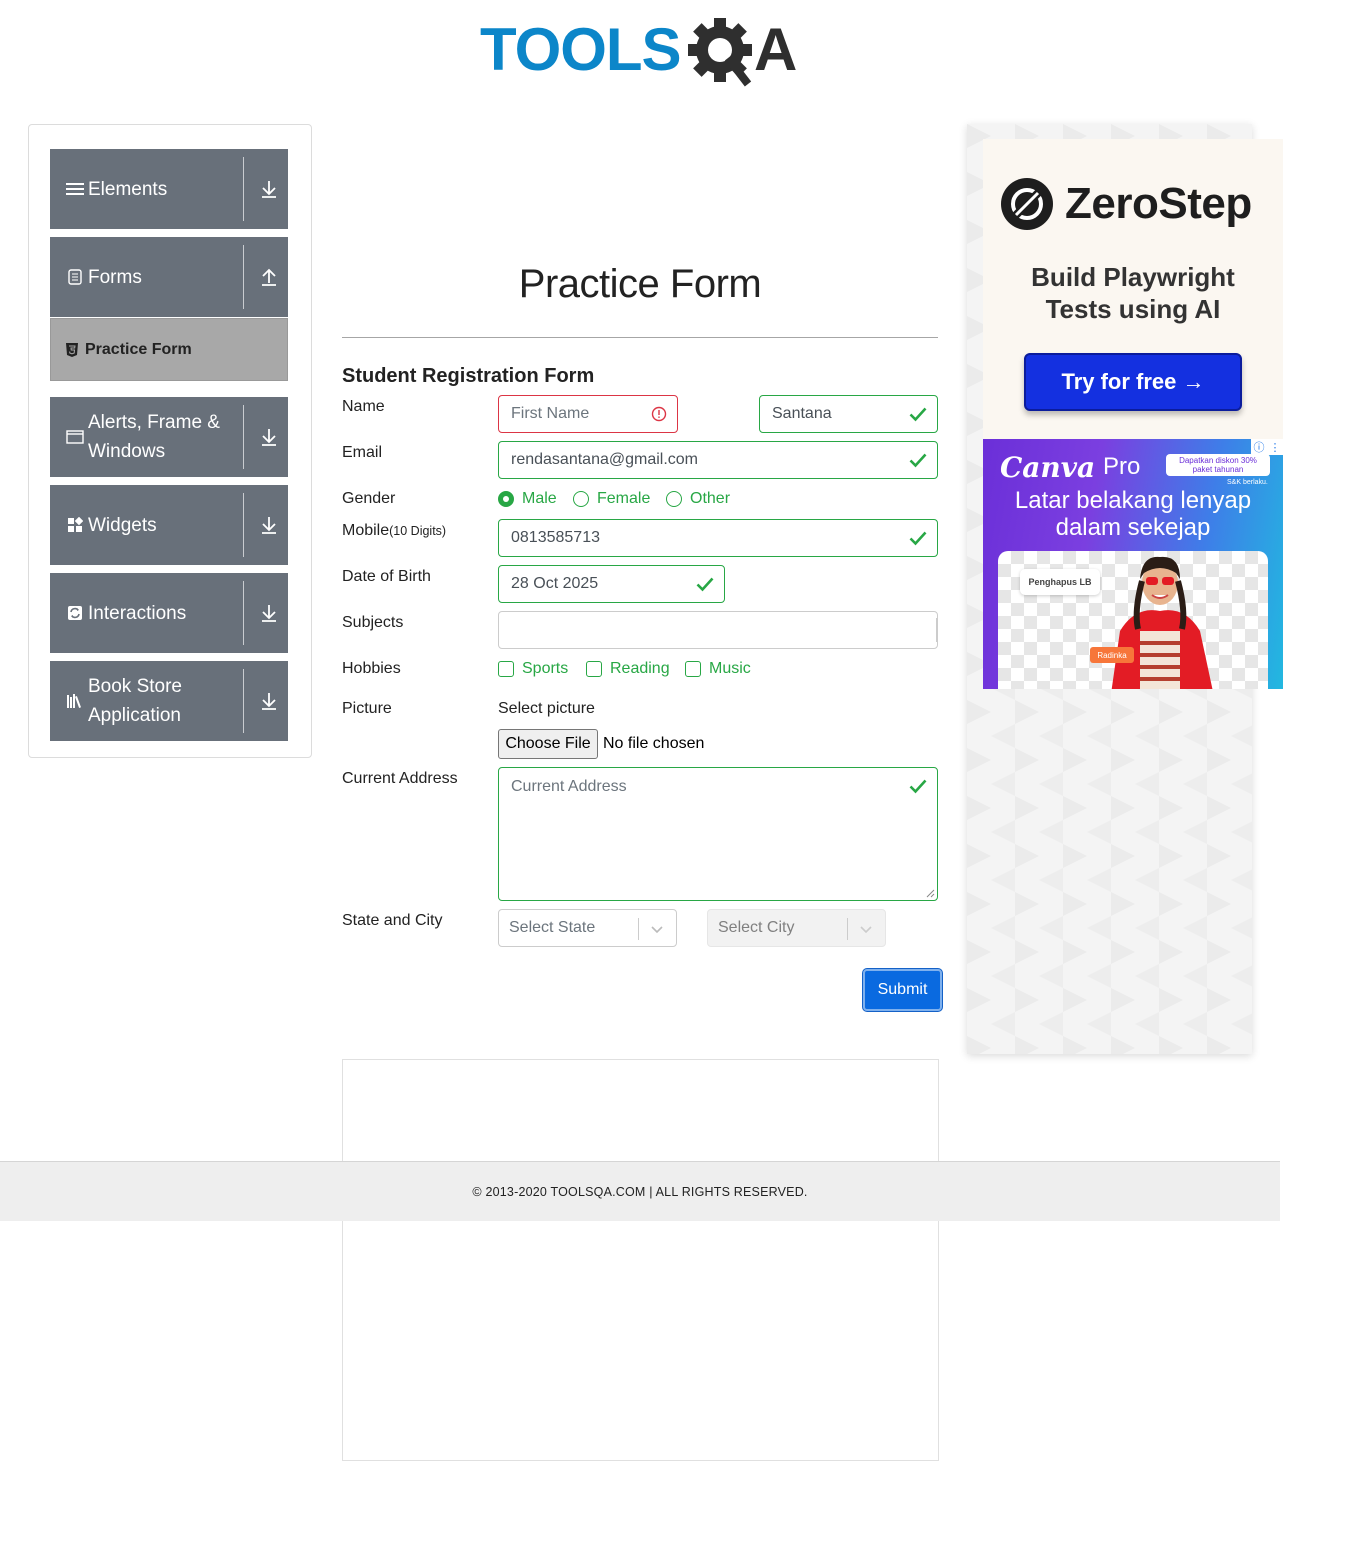 This screenshot has height=1561, width=1362. What do you see at coordinates (527, 499) in the screenshot?
I see `gender-radio-male: Male` at bounding box center [527, 499].